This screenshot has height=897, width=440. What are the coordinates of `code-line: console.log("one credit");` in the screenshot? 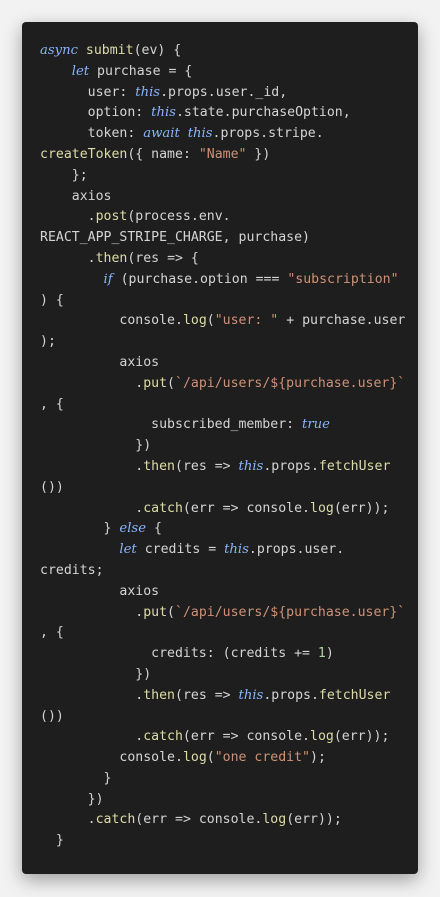 It's located at (222, 758).